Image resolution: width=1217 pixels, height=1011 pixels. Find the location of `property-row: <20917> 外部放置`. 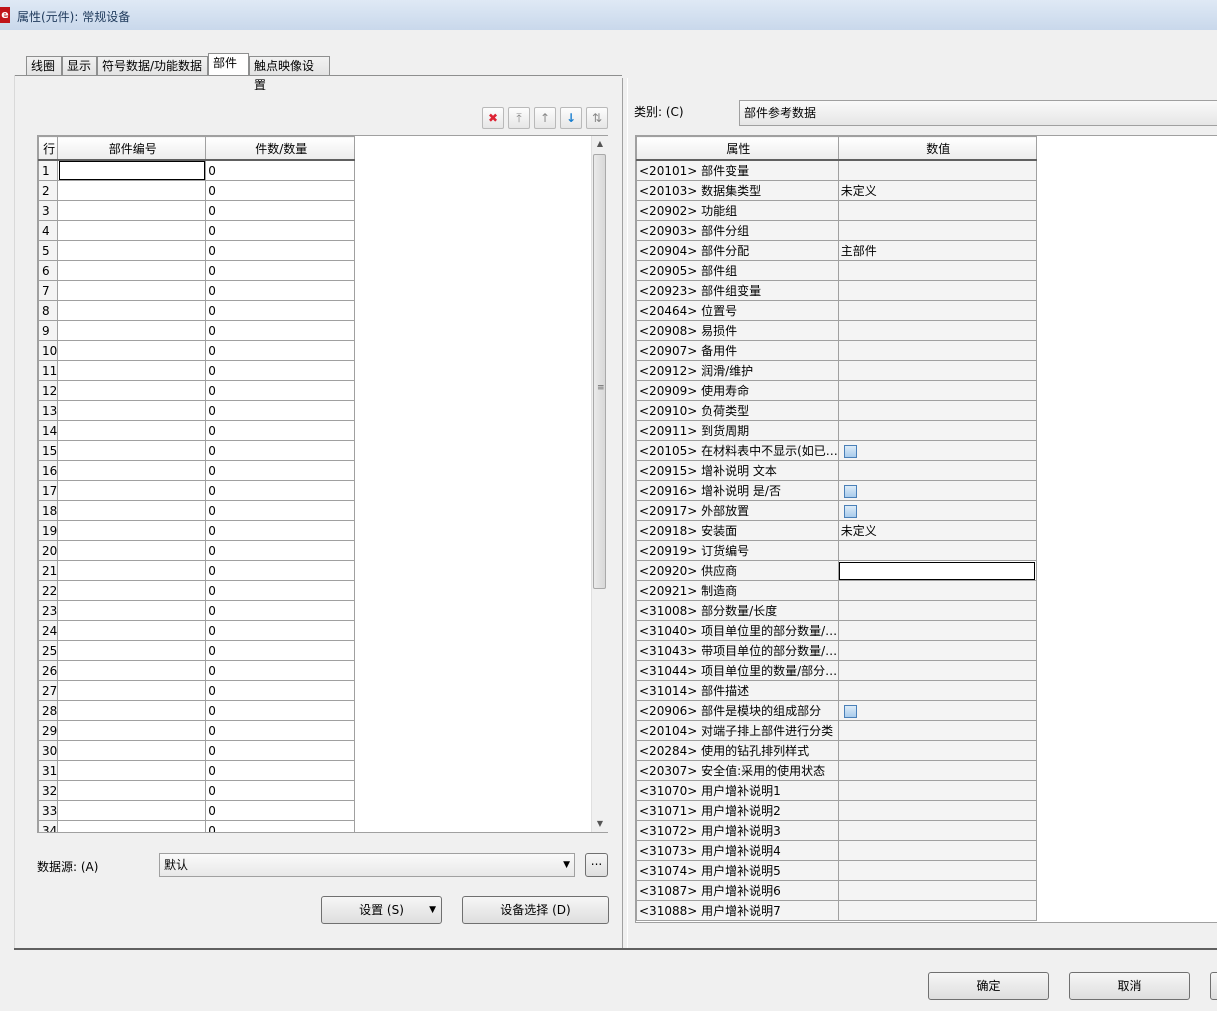

property-row: <20917> 外部放置 is located at coordinates (836, 510).